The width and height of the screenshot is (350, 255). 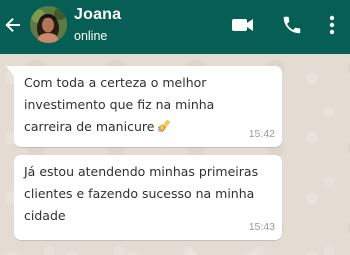 I want to click on bubble-tail, so click(x=10, y=71).